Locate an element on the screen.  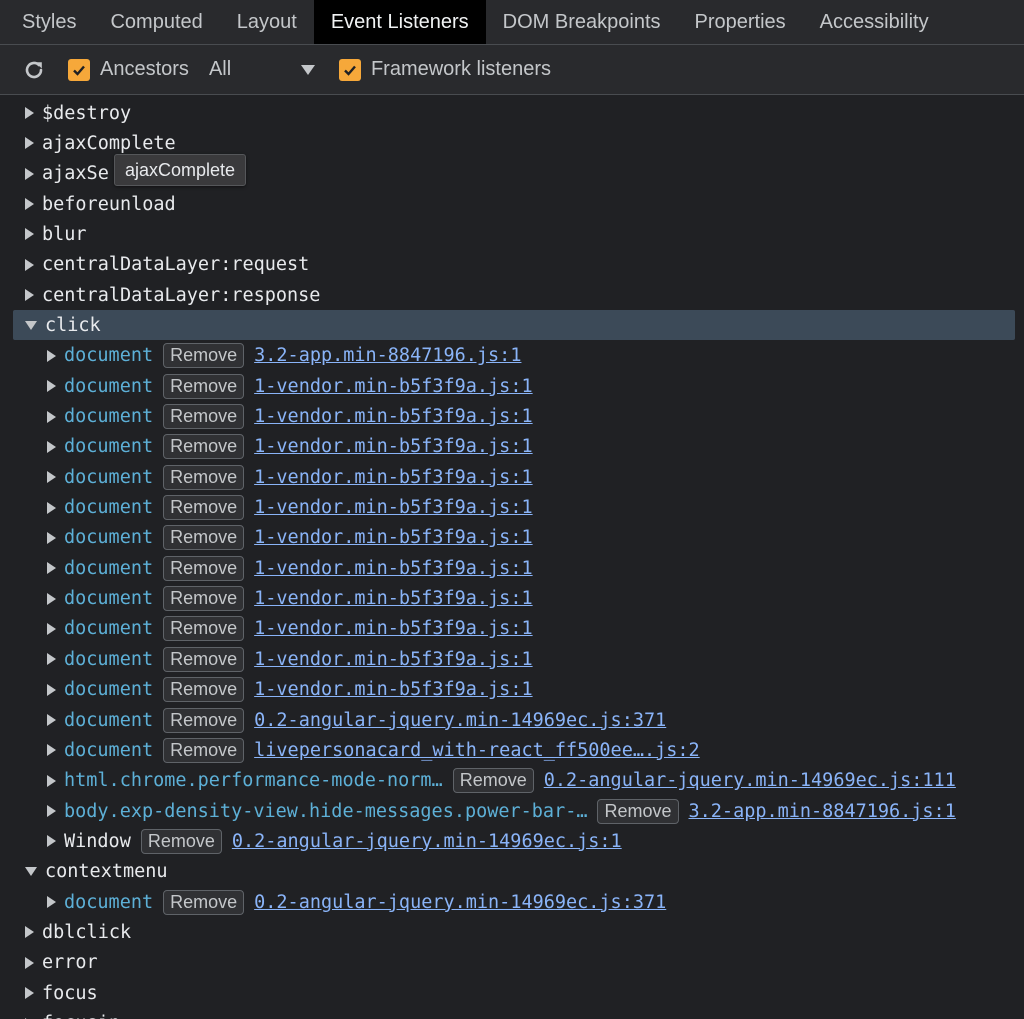
source-link: 0.2-angular-jquery.min-14969ec.js:111 is located at coordinates (750, 780).